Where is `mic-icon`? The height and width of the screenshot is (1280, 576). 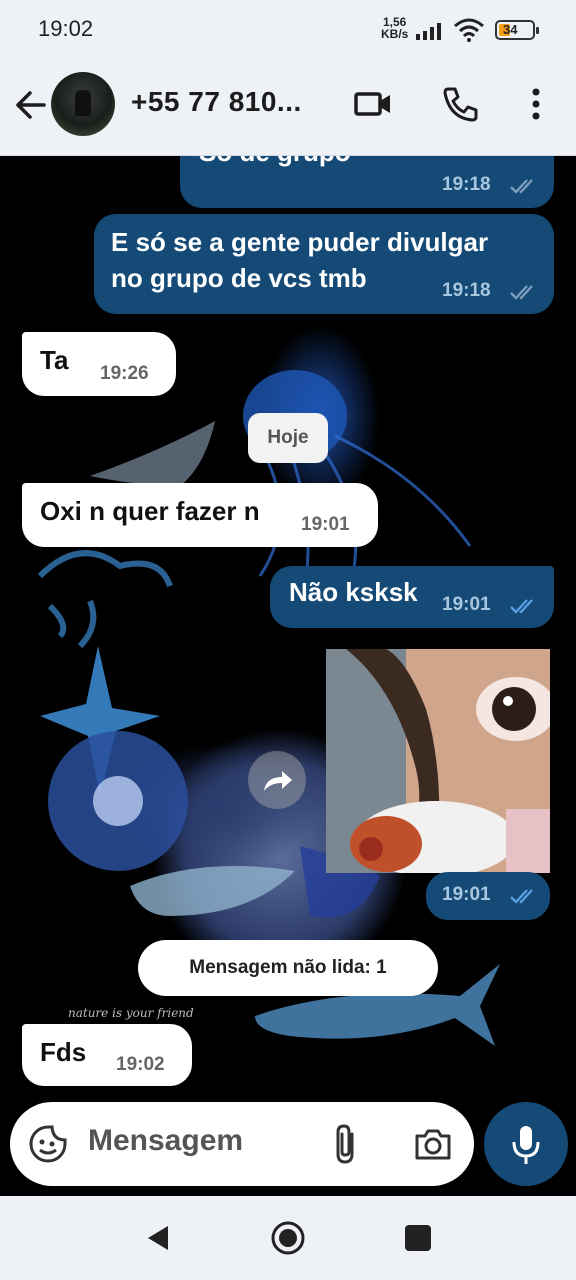 mic-icon is located at coordinates (526, 1145).